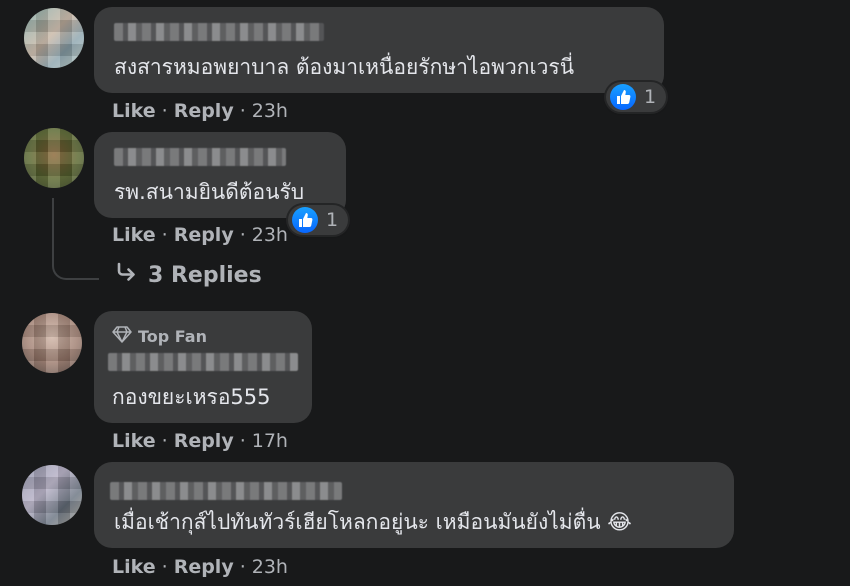 The width and height of the screenshot is (850, 586). Describe the element at coordinates (172, 336) in the screenshot. I see `badge-label: Top Fan` at that location.